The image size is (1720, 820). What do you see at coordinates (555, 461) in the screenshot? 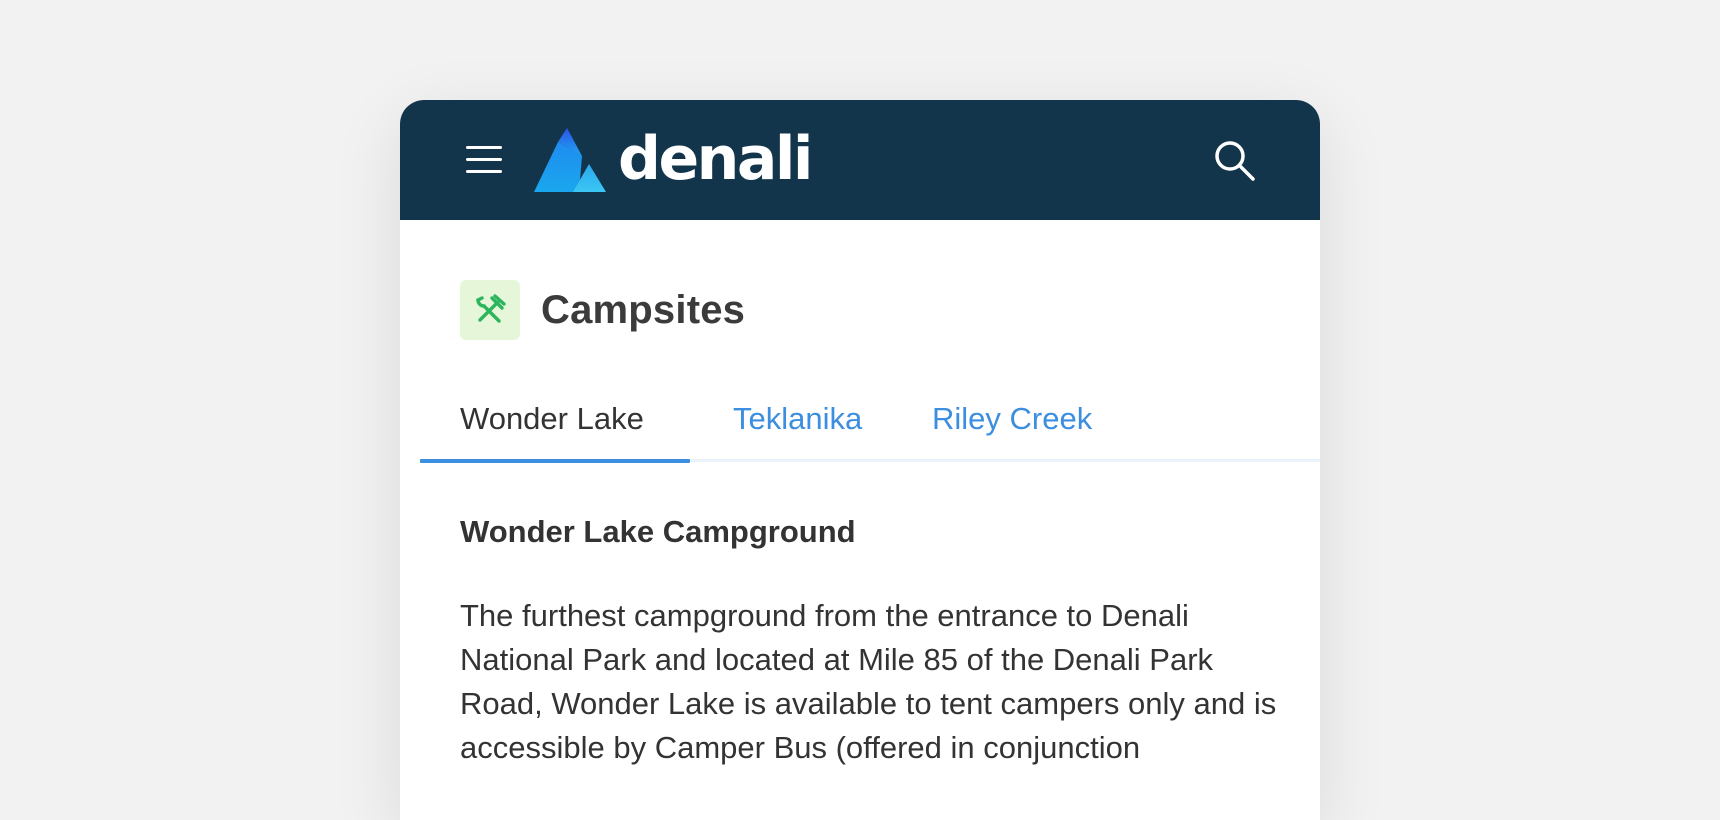
I see `active-tab-indicator` at bounding box center [555, 461].